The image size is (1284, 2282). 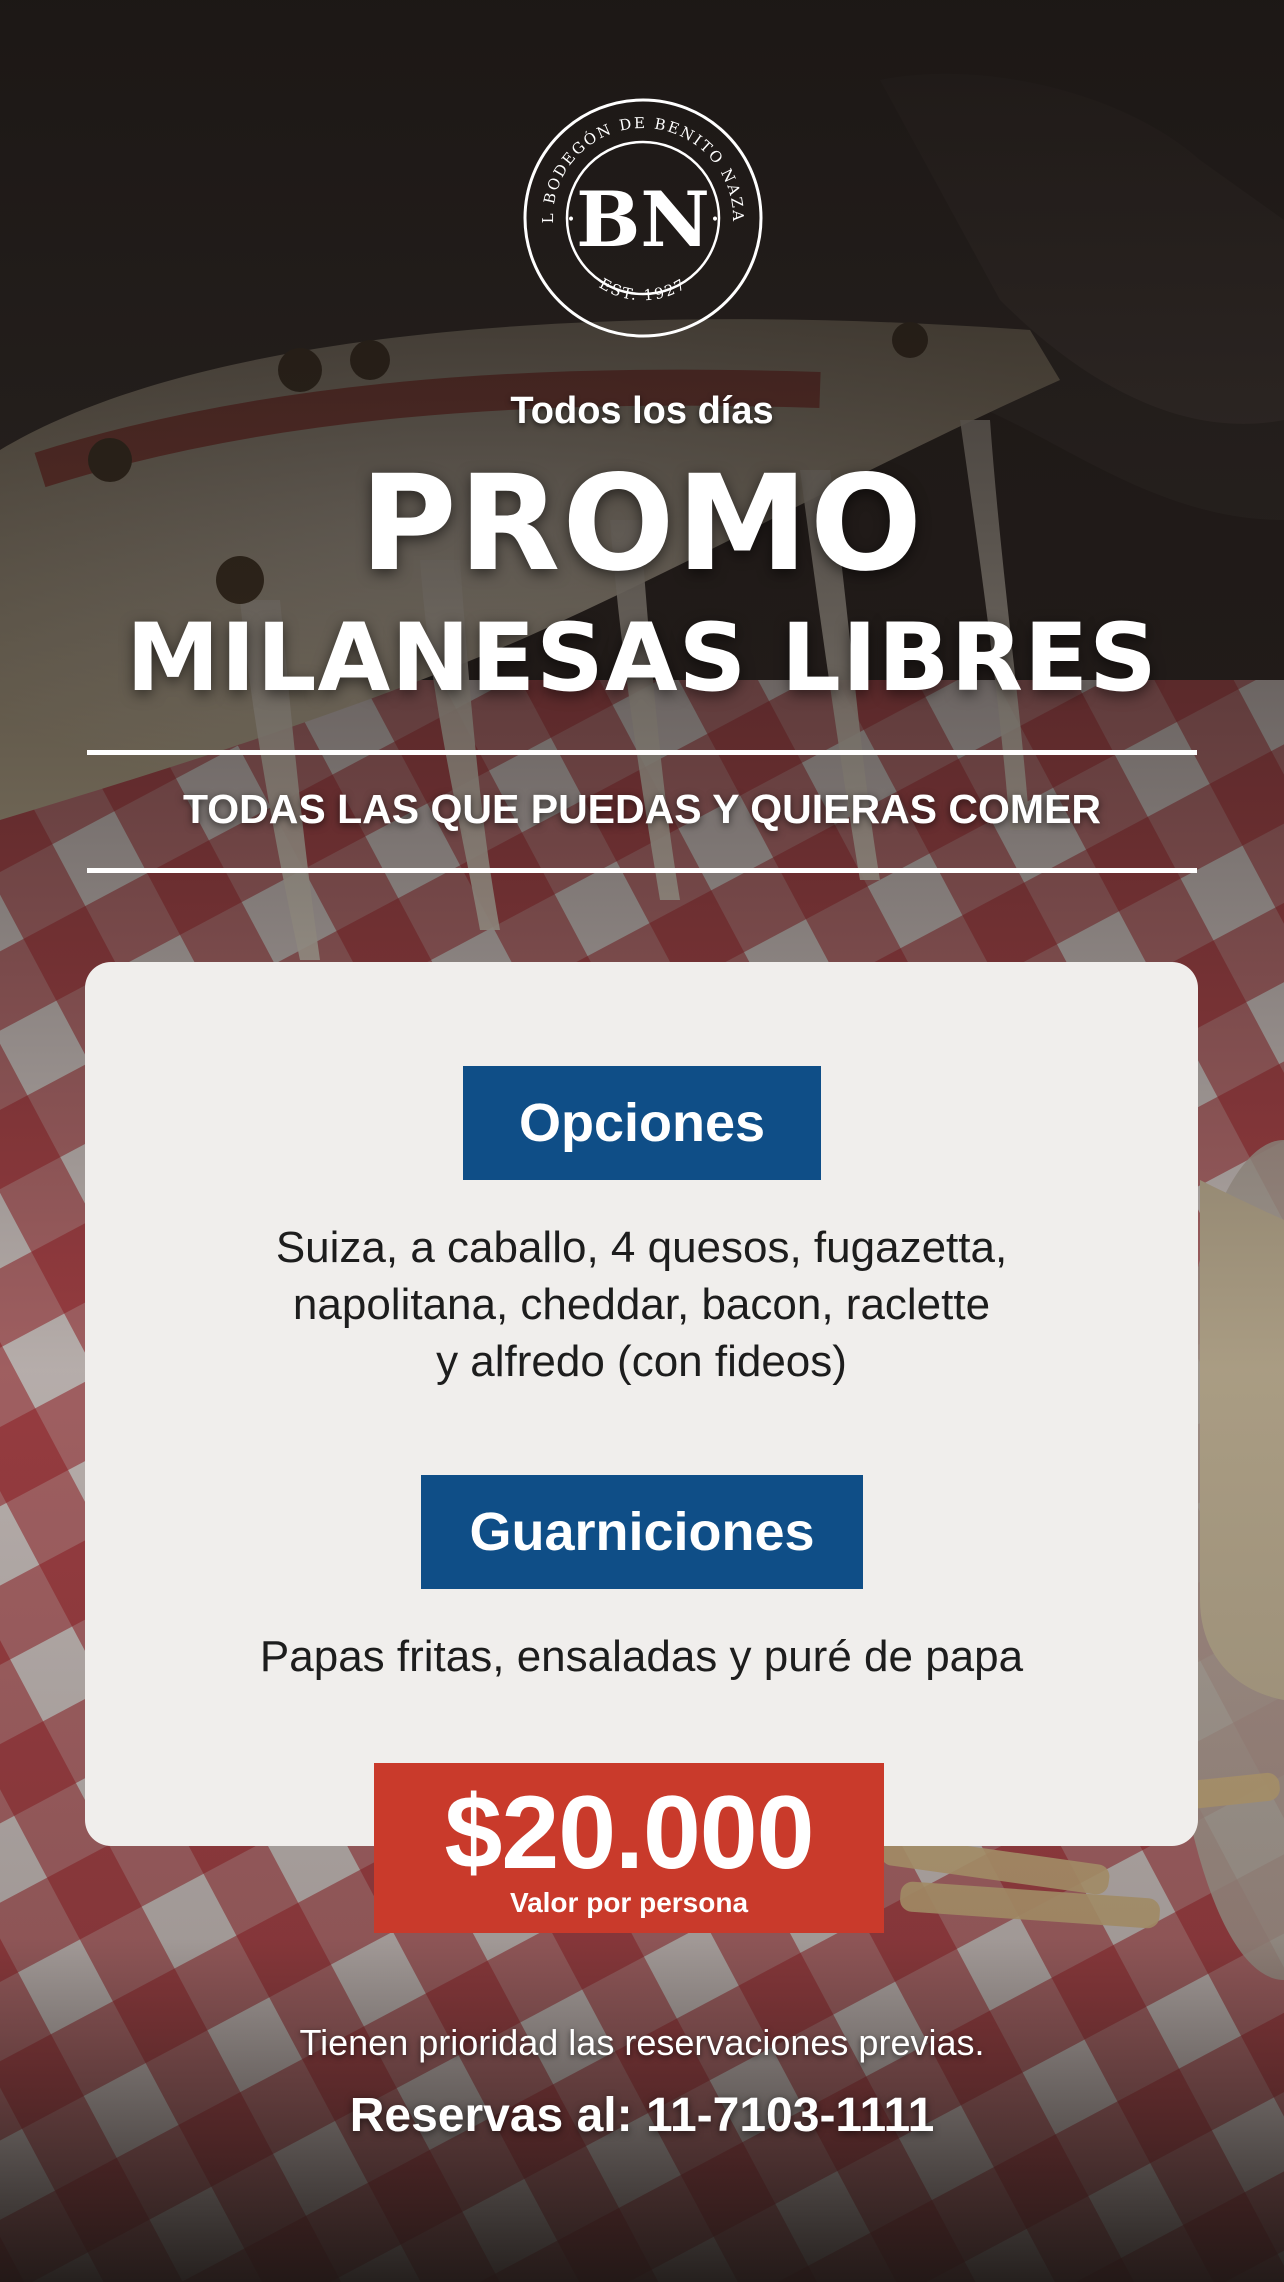 What do you see at coordinates (643, 219) in the screenshot?
I see `logo-monogram: BN` at bounding box center [643, 219].